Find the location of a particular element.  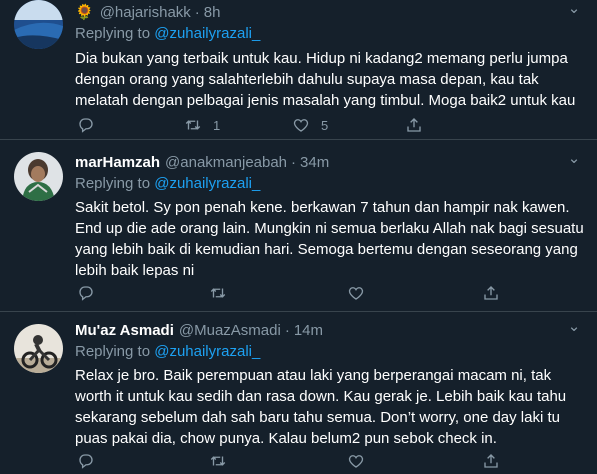

sunflower-emoji: 🌻 is located at coordinates (84, 12).